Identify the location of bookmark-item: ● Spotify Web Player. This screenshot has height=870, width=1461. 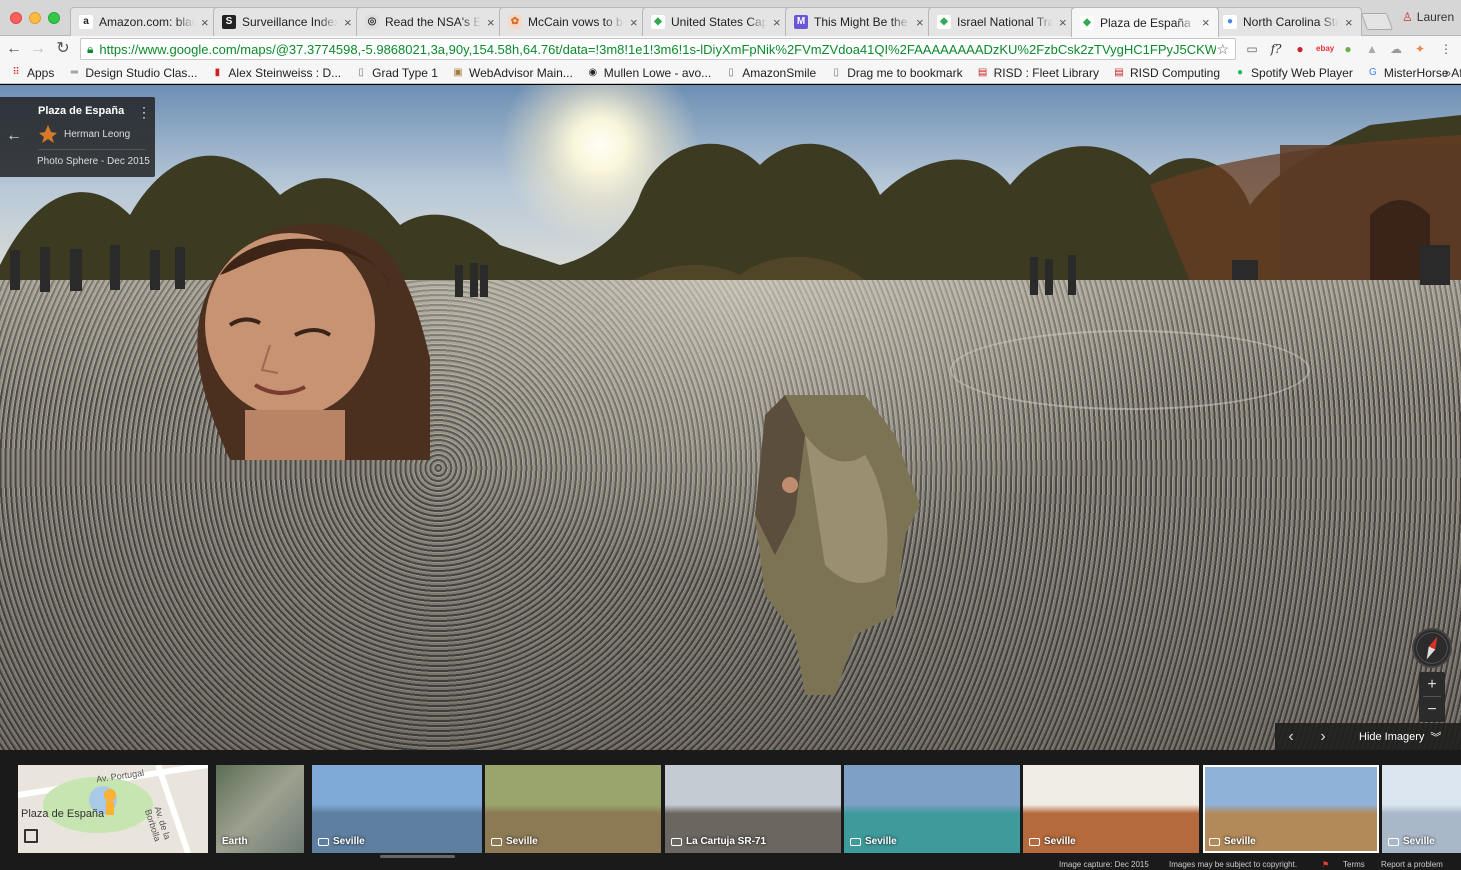
(1293, 73).